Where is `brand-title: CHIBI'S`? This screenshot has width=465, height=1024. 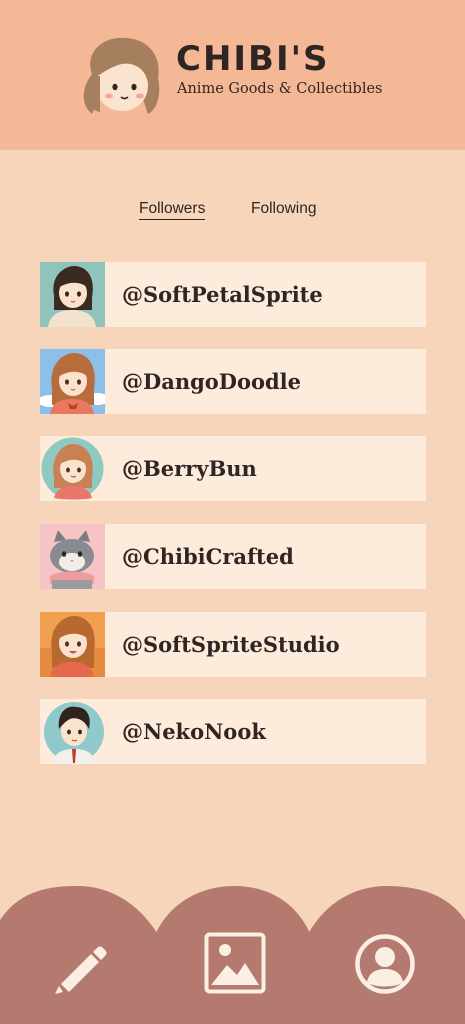 brand-title: CHIBI'S is located at coordinates (253, 59).